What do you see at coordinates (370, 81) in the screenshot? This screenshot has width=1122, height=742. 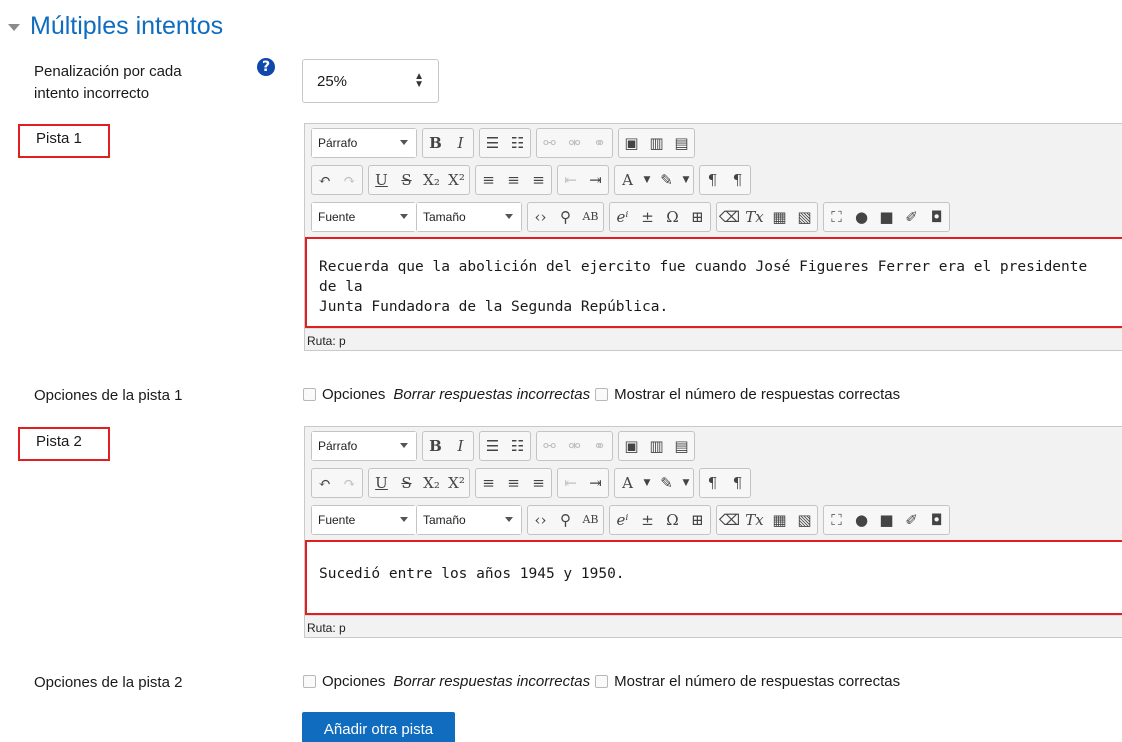 I see `penalty-select: 25% ▲ ▼` at bounding box center [370, 81].